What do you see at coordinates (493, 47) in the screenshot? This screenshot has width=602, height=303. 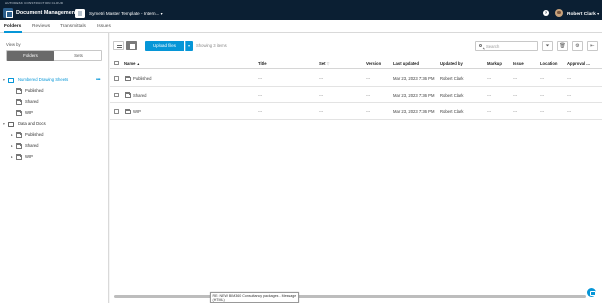 I see `search-placeholder: Search` at bounding box center [493, 47].